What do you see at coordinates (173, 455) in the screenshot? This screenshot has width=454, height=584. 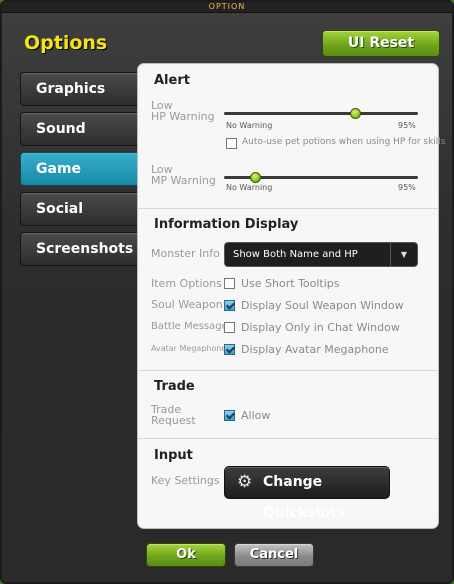 I see `input-section-title: Input` at bounding box center [173, 455].